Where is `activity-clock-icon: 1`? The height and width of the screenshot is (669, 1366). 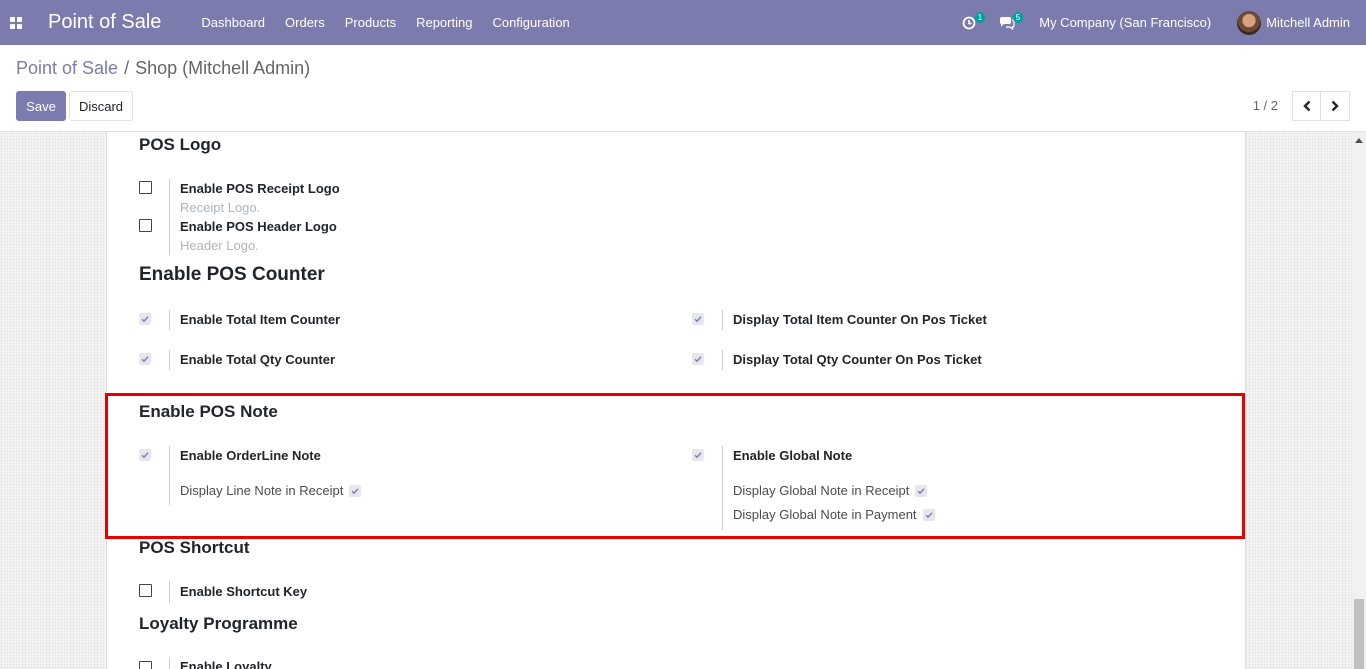 activity-clock-icon: 1 is located at coordinates (971, 22).